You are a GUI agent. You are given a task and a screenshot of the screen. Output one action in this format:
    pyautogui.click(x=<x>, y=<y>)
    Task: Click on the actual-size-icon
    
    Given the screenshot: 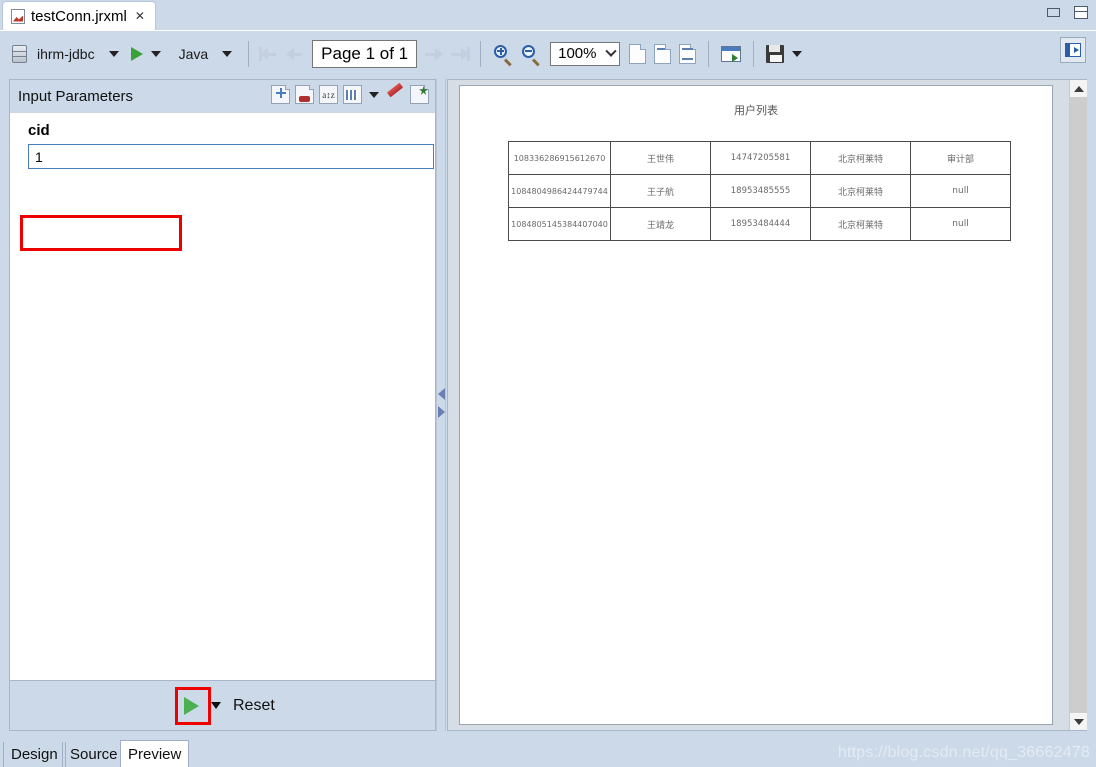 What is the action you would take?
    pyautogui.click(x=662, y=53)
    